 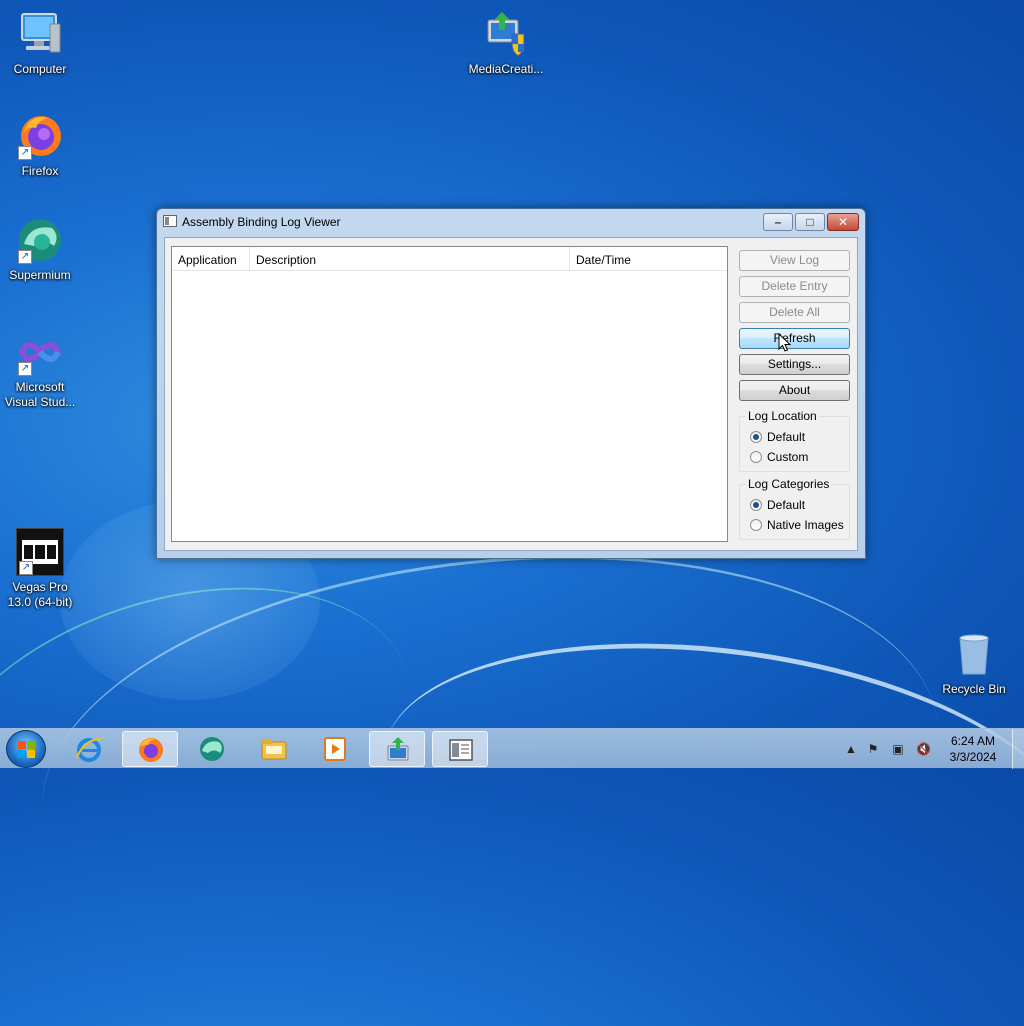 What do you see at coordinates (261, 222) in the screenshot?
I see `window-title: Assembly Binding Log Viewer` at bounding box center [261, 222].